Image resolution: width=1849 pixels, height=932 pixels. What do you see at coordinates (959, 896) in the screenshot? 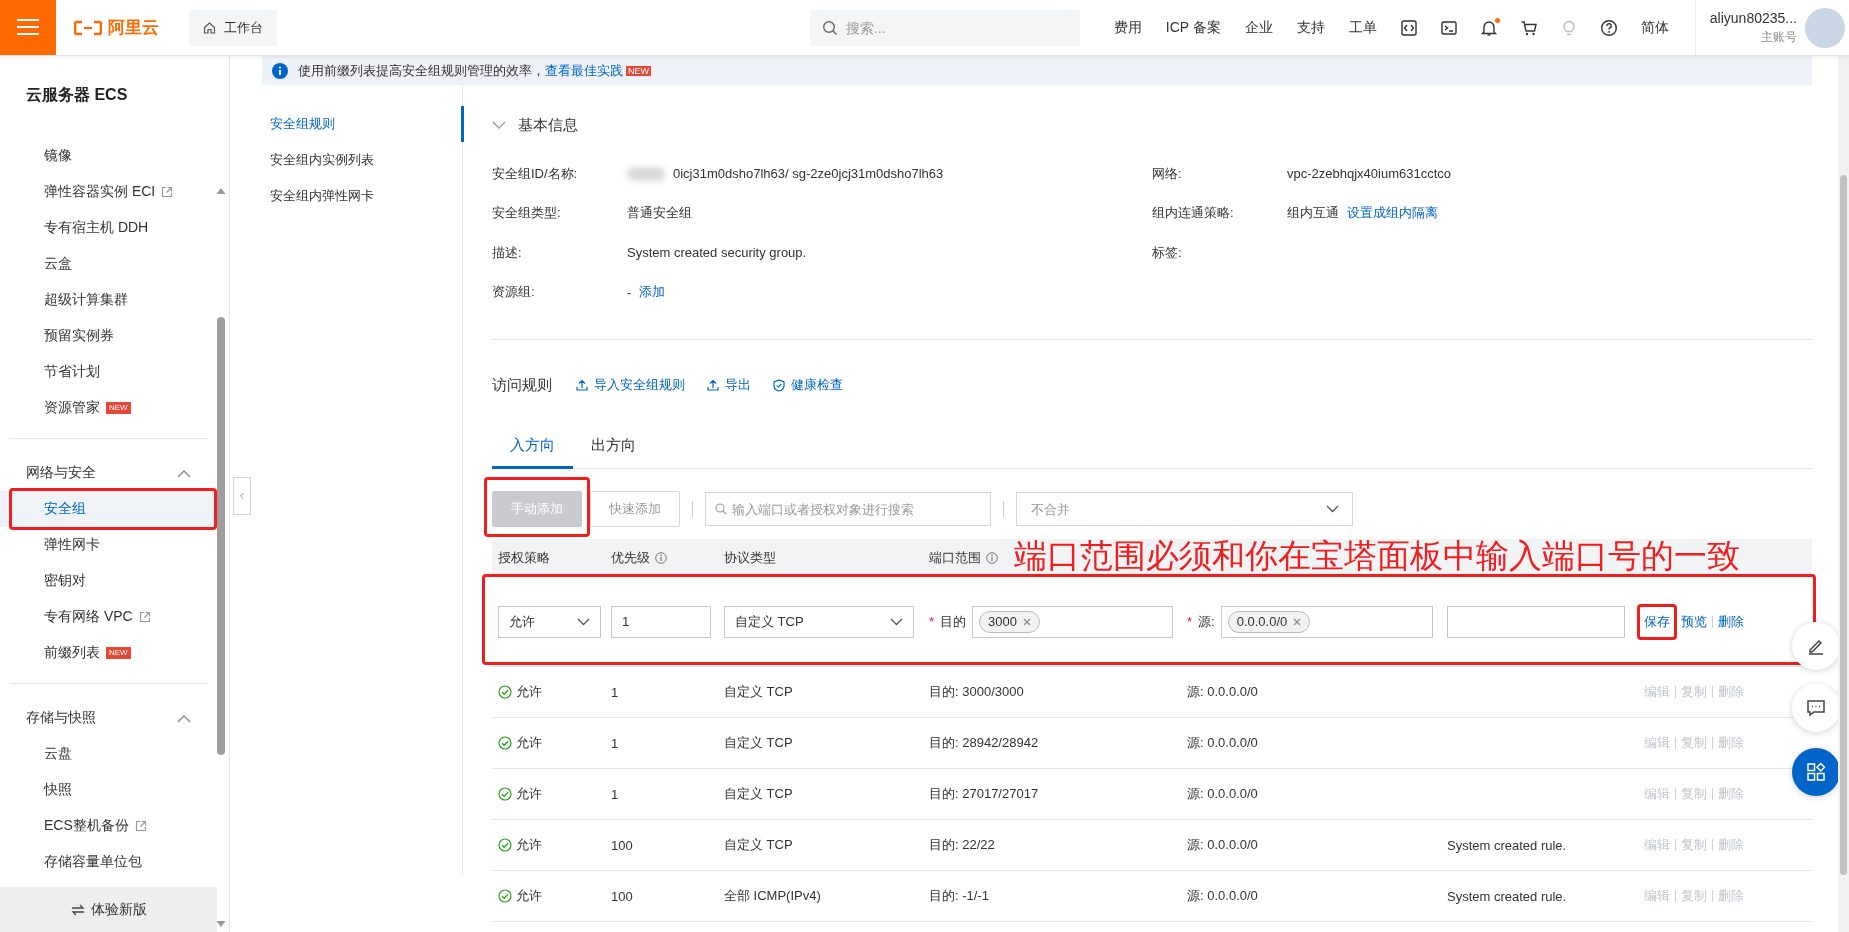
I see `table-cell-text: 目的: -1/-1` at bounding box center [959, 896].